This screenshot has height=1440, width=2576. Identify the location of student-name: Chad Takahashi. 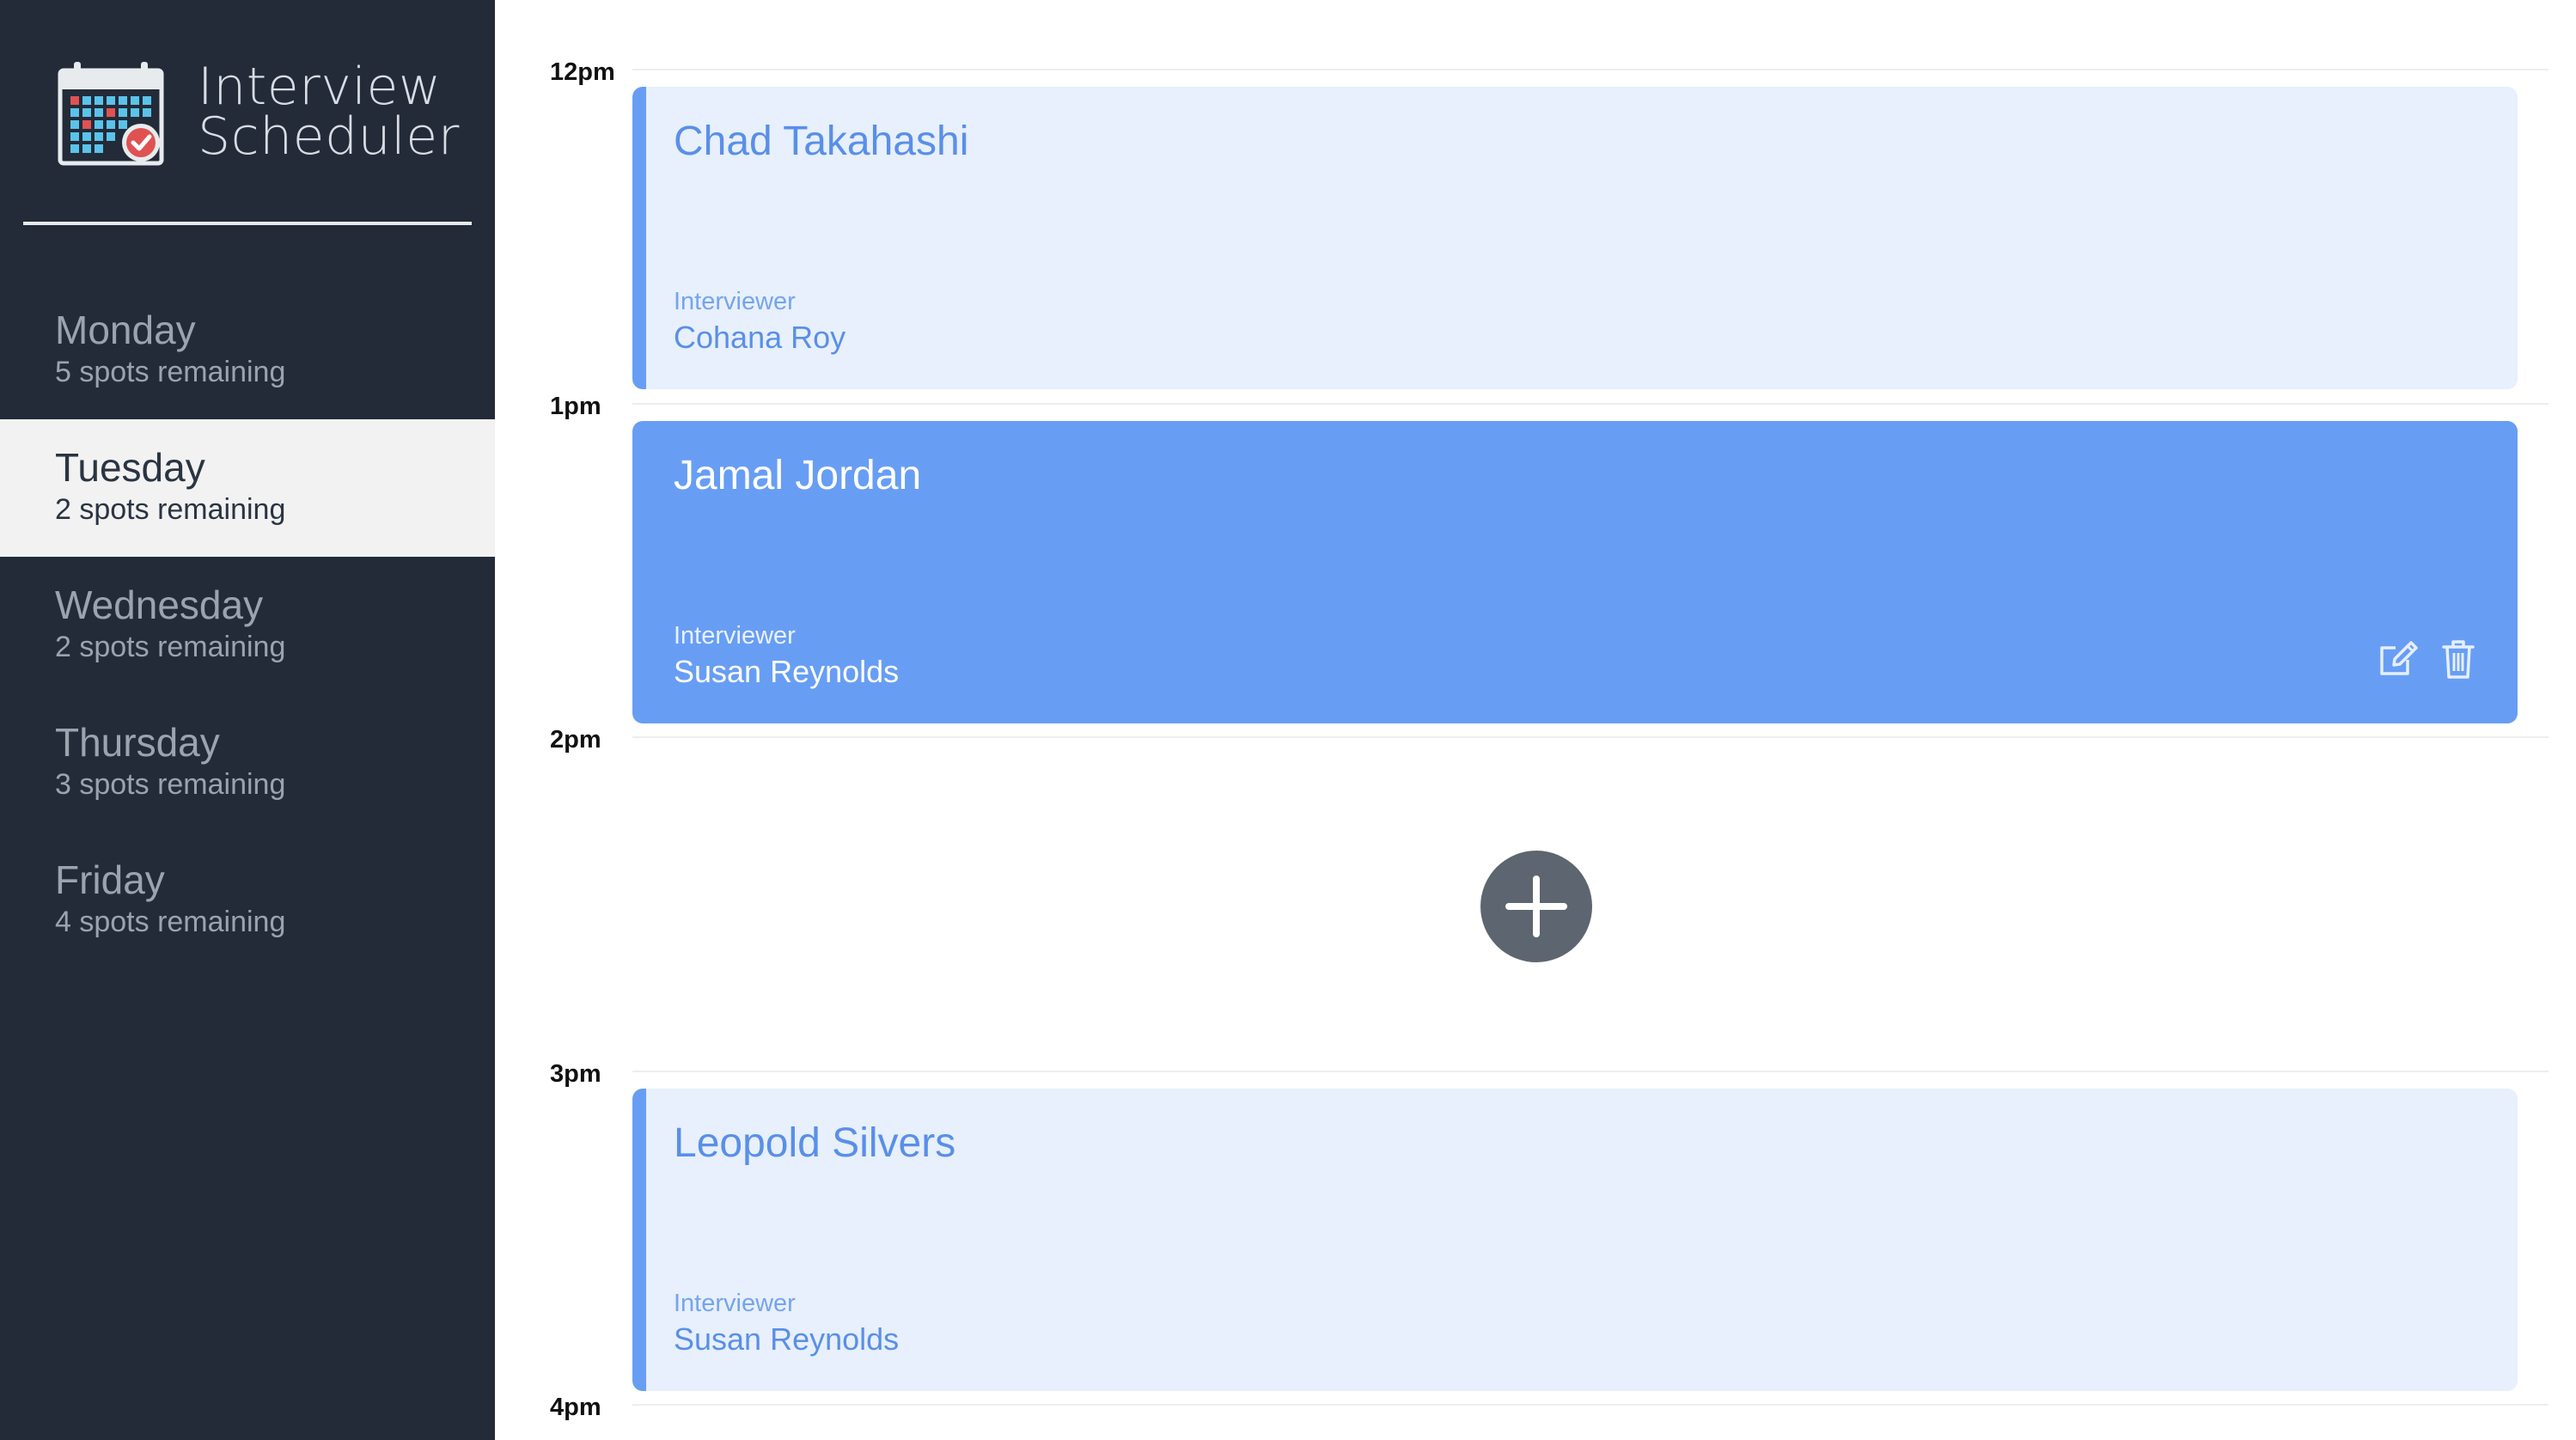
(821, 141).